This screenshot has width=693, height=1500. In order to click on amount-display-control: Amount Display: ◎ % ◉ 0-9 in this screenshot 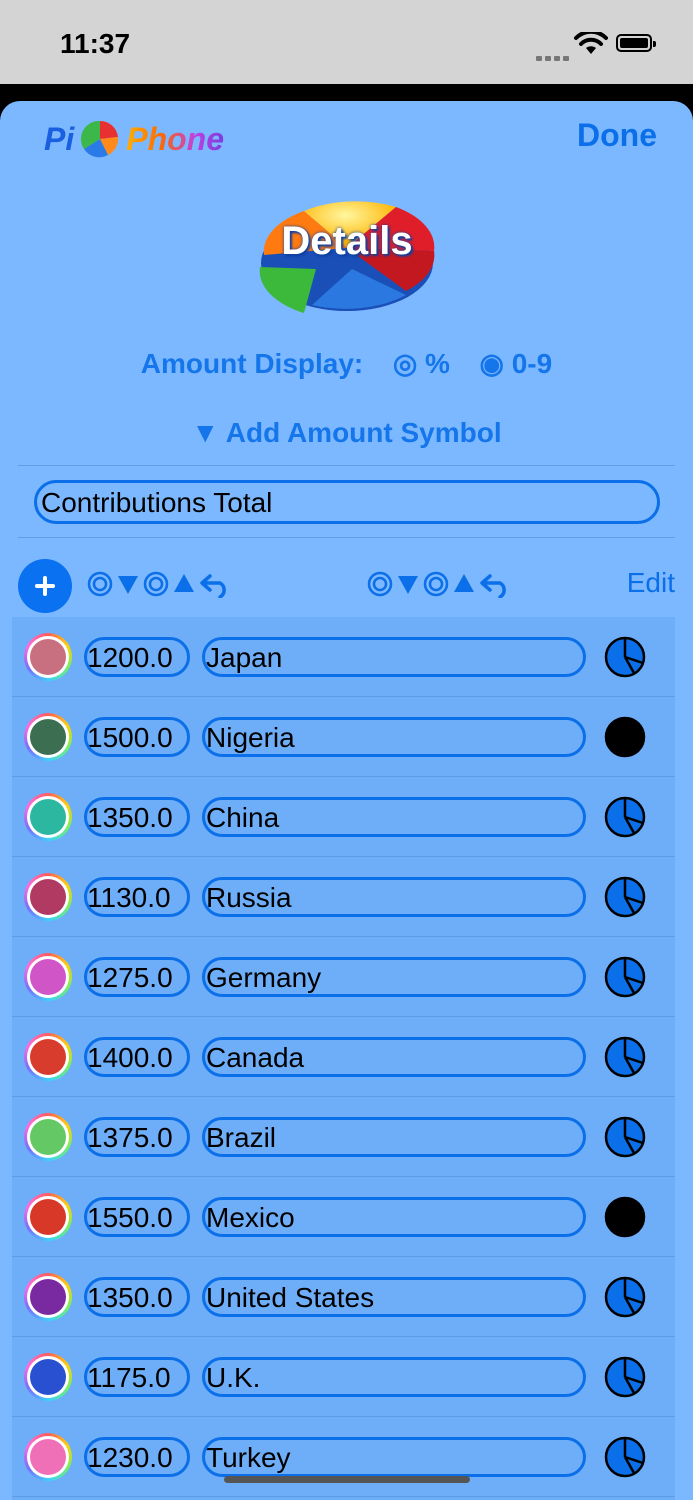, I will do `click(346, 363)`.